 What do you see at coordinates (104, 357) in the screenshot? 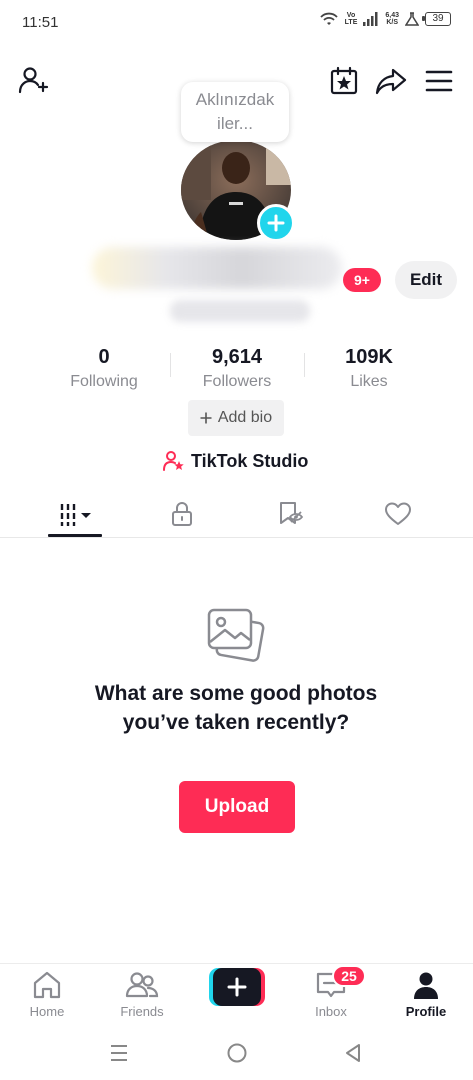
I see `following-count: 0` at bounding box center [104, 357].